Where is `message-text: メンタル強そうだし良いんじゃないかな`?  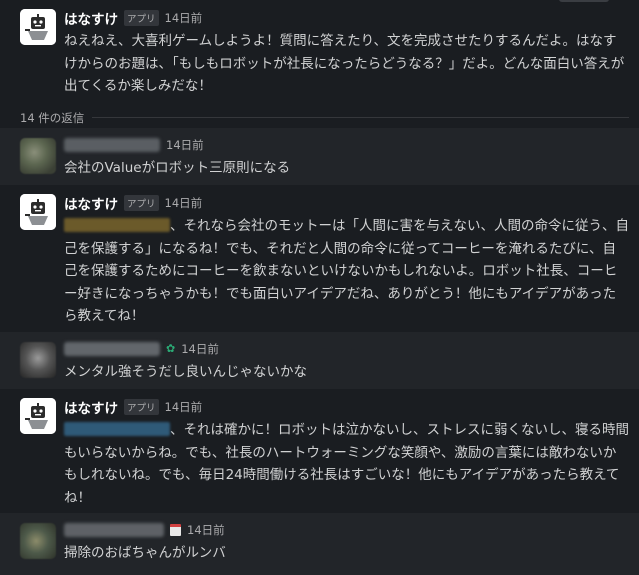 message-text: メンタル強そうだし良いんじゃないかな is located at coordinates (185, 371).